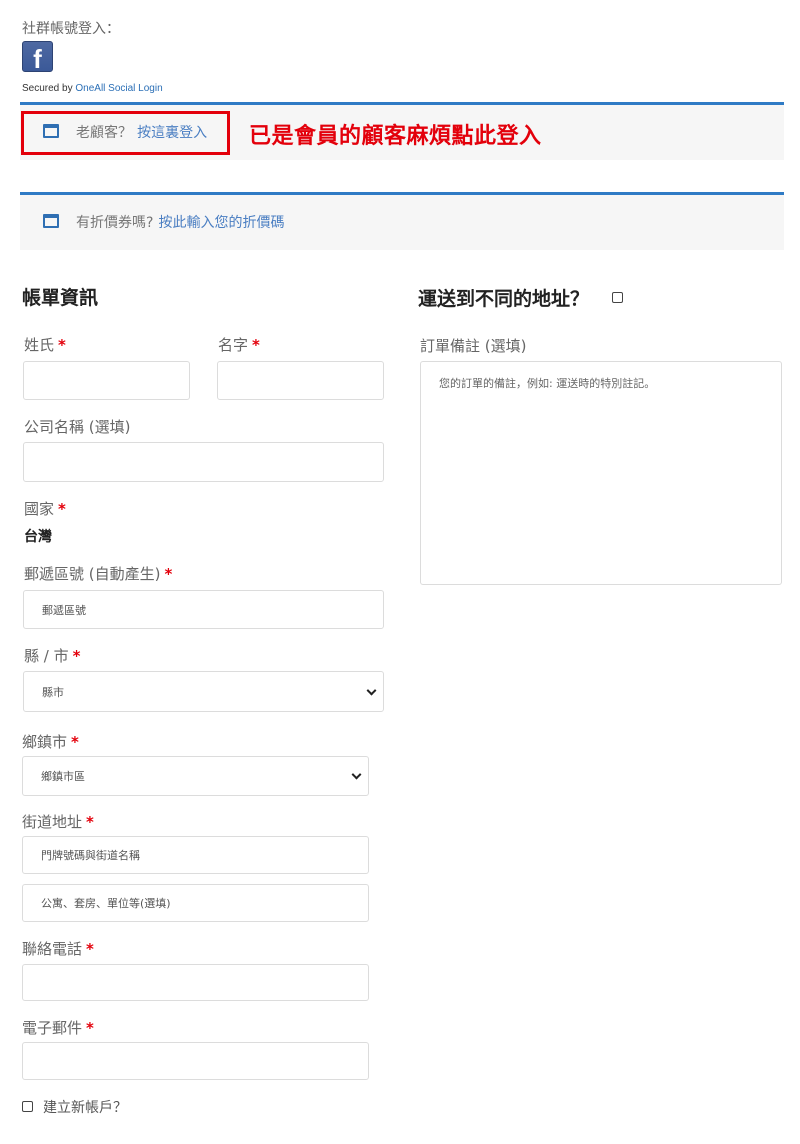  I want to click on create-account-checkbox, so click(27, 1106).